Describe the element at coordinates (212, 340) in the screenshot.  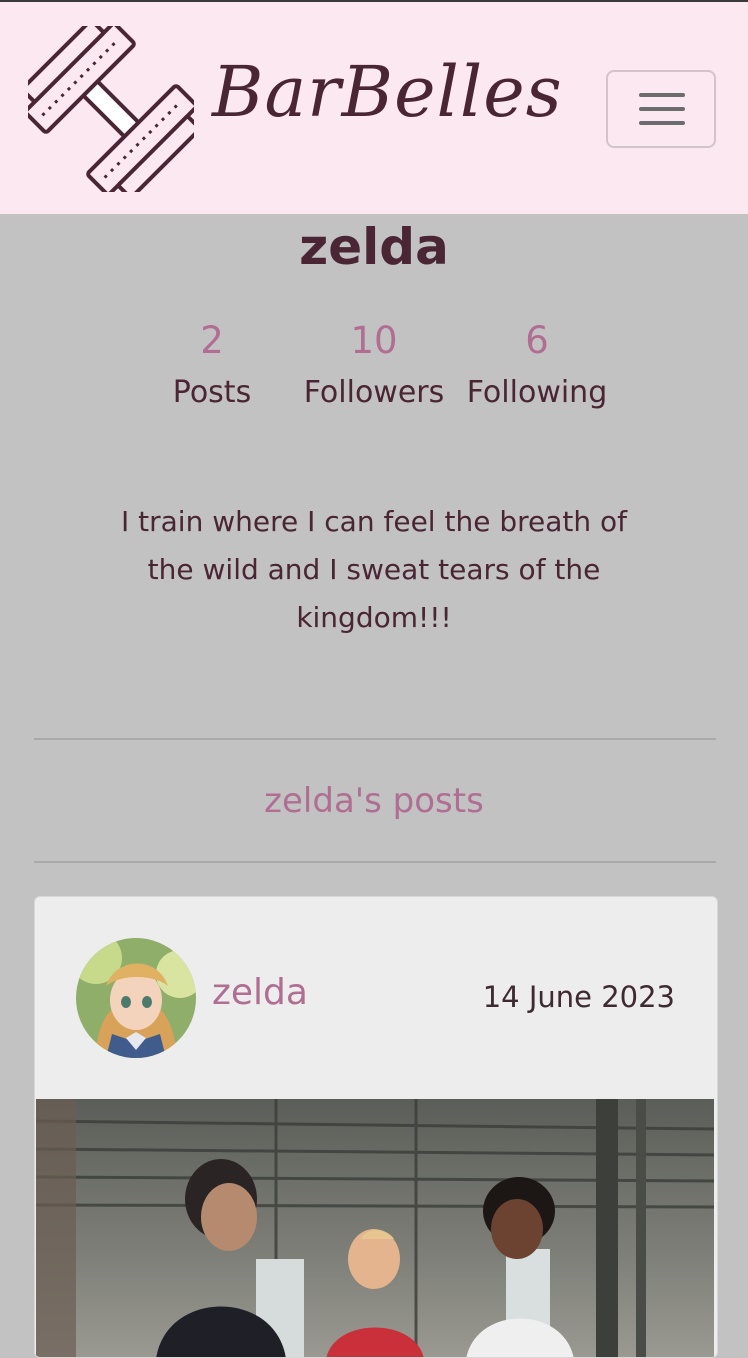
I see `stat-value: 2` at that location.